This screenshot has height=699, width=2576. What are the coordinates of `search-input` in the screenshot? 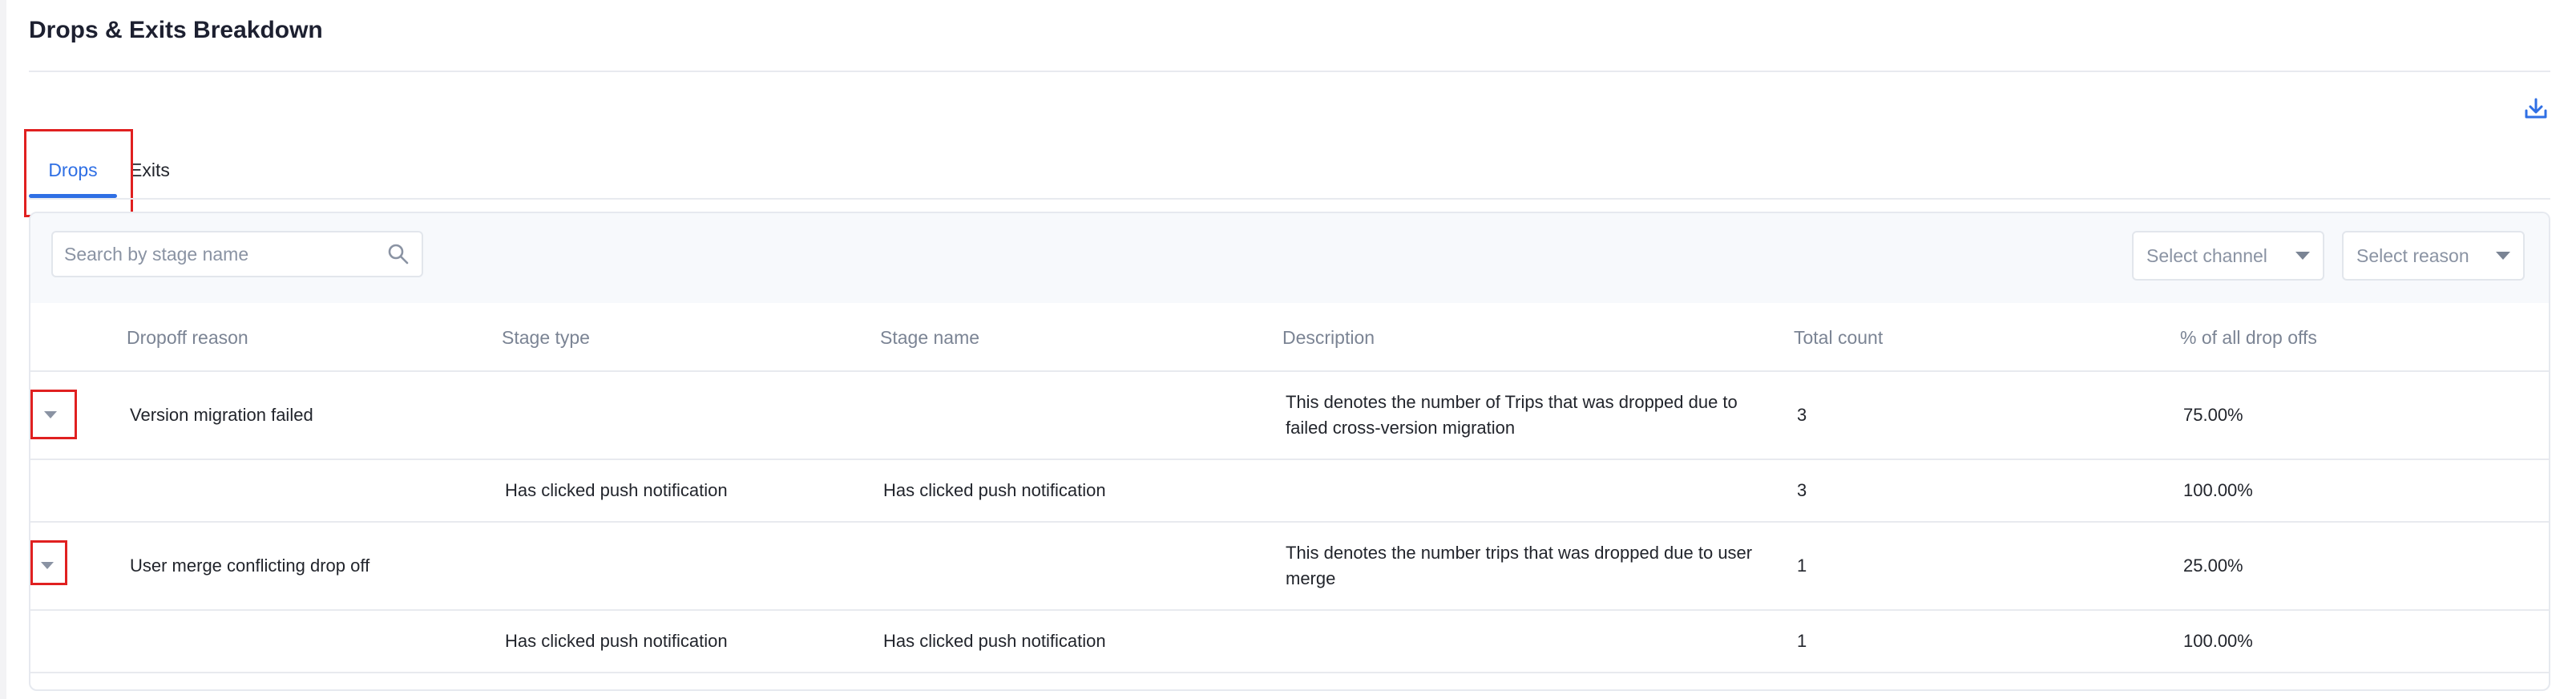 It's located at (220, 254).